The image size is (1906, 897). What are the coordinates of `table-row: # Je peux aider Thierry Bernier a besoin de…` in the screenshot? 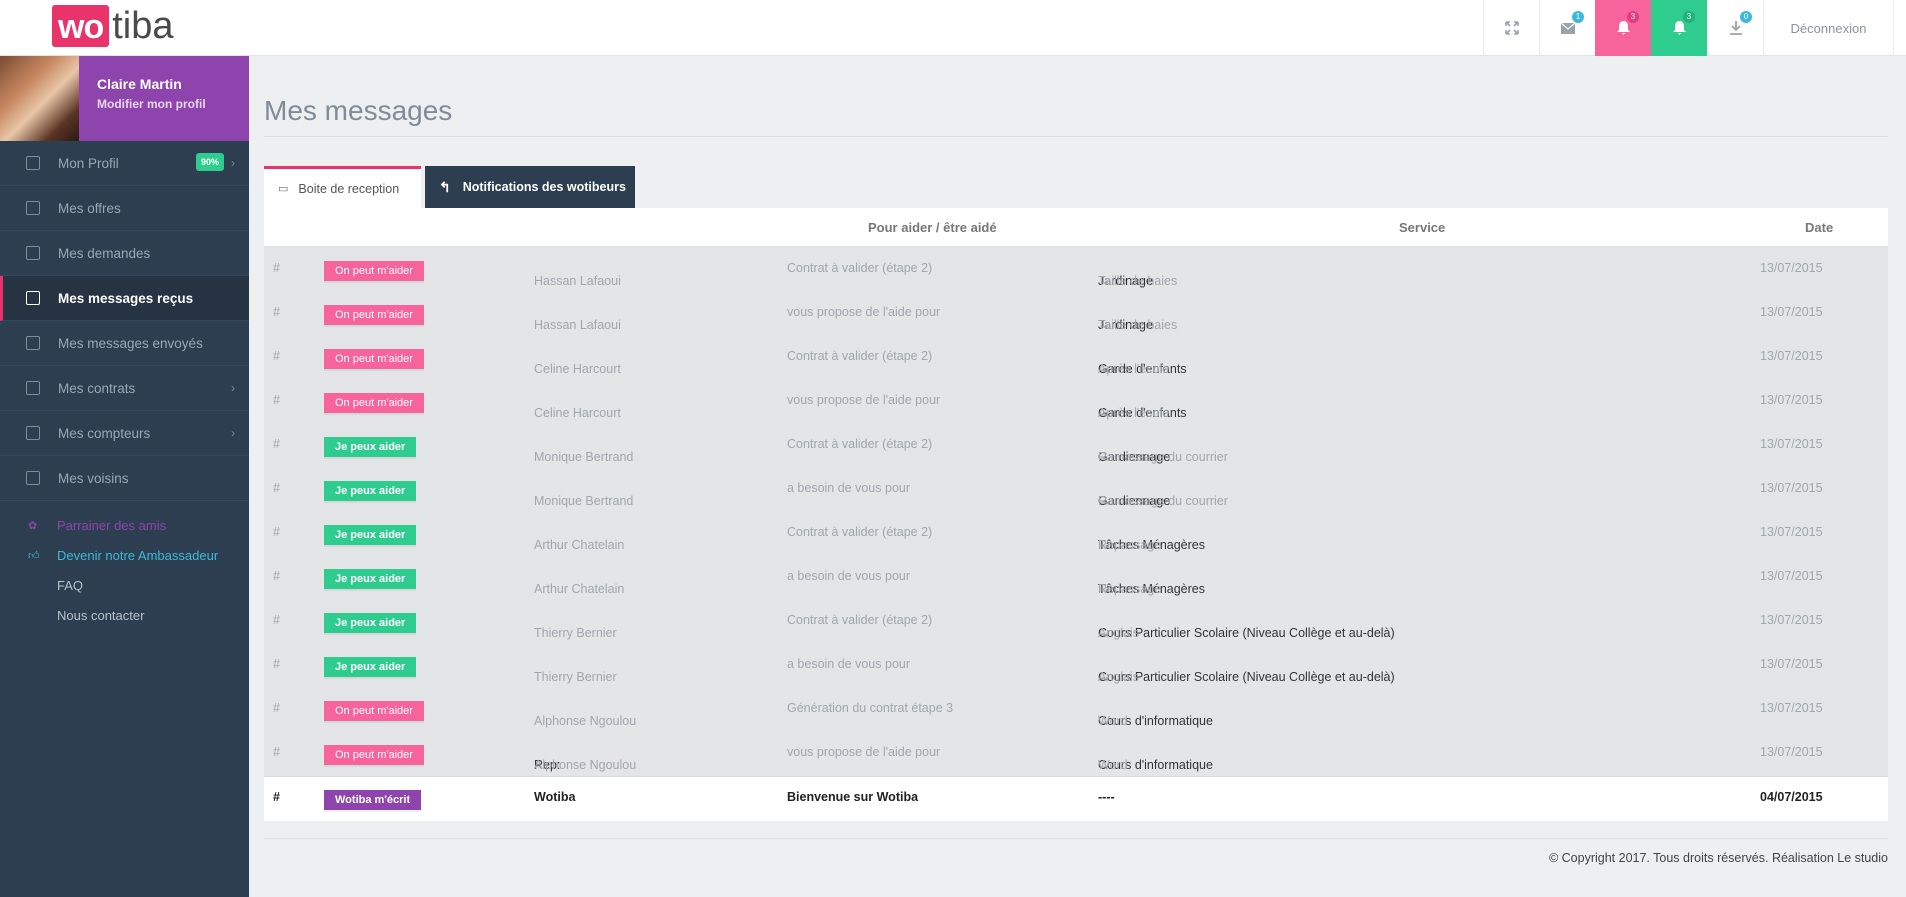 It's located at (1076, 666).